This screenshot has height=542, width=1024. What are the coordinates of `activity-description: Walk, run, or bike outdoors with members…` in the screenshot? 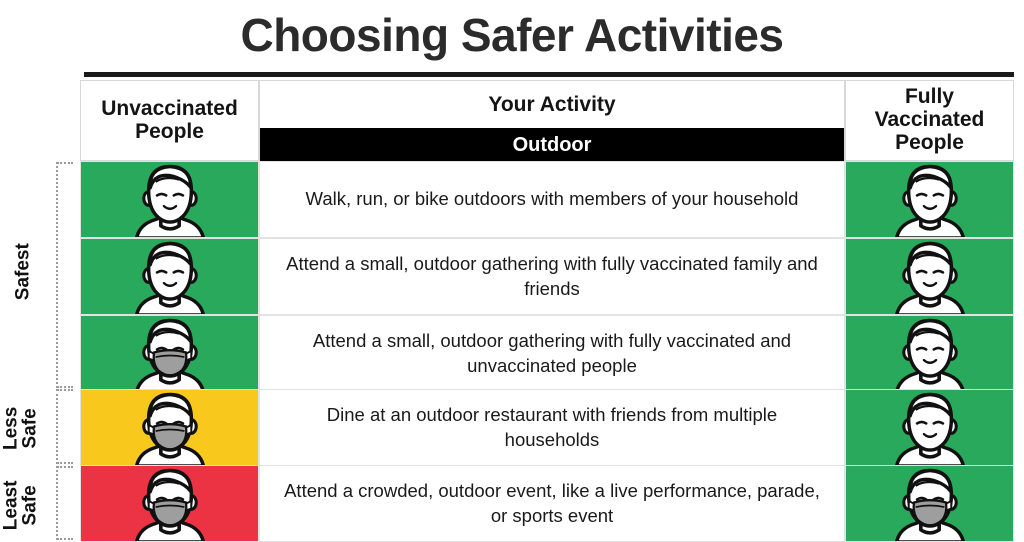 It's located at (552, 199).